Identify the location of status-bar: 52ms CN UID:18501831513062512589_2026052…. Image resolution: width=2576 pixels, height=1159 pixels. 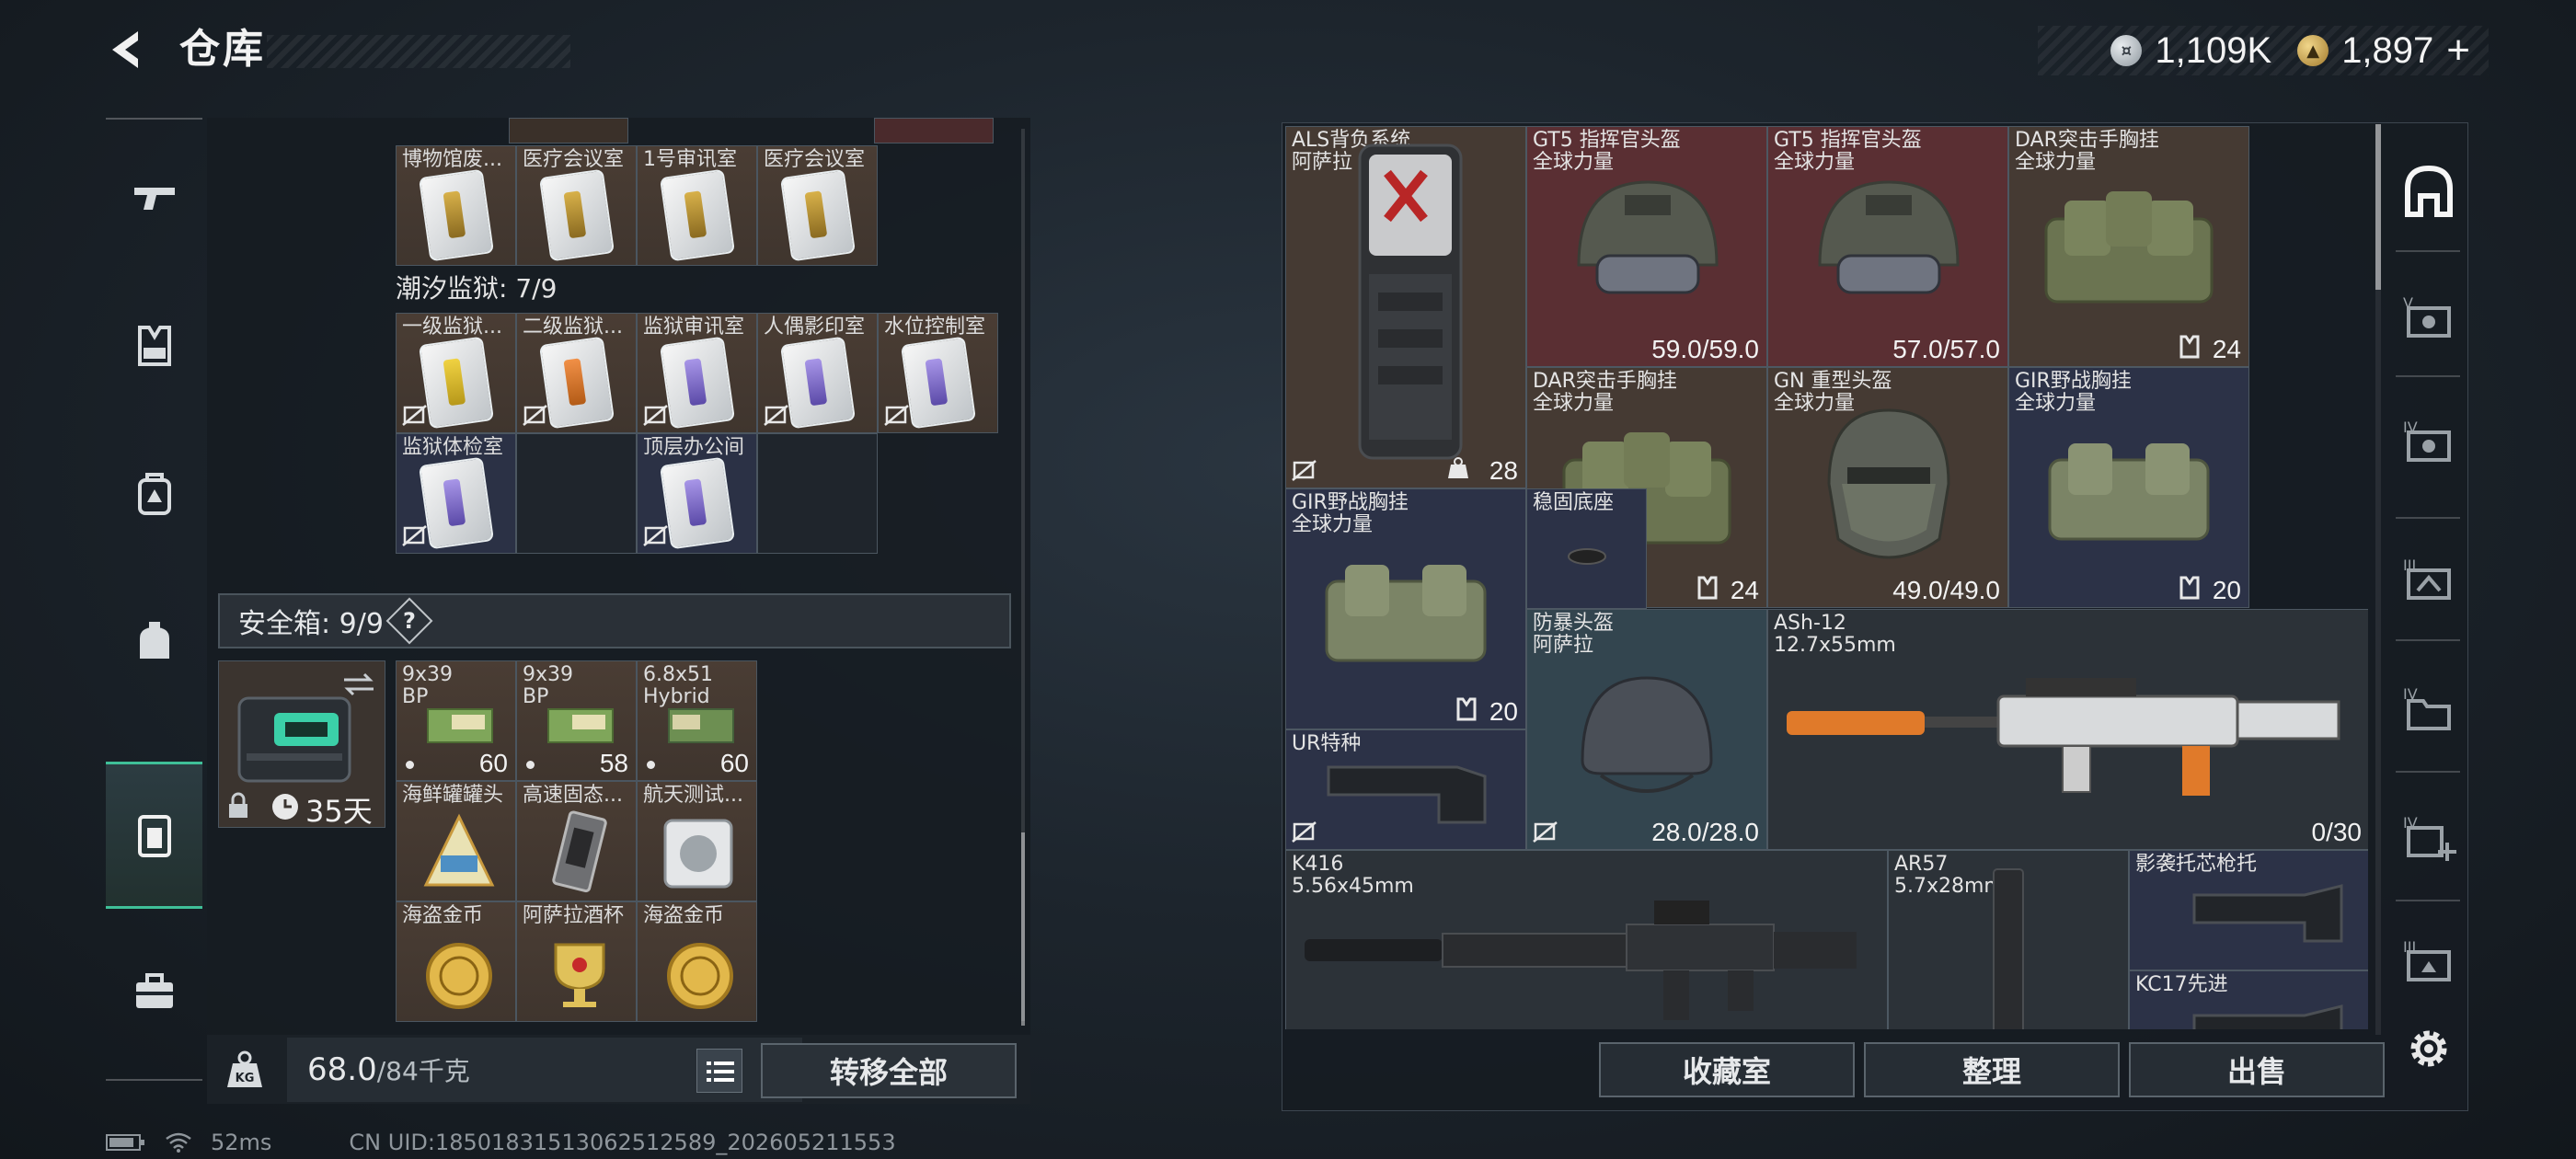
(501, 1142).